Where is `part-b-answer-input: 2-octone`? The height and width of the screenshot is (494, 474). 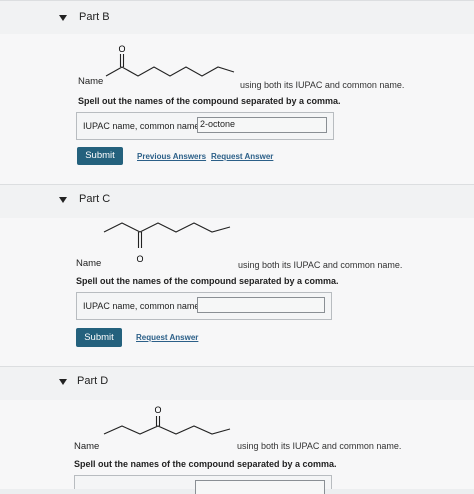 part-b-answer-input: 2-octone is located at coordinates (262, 125).